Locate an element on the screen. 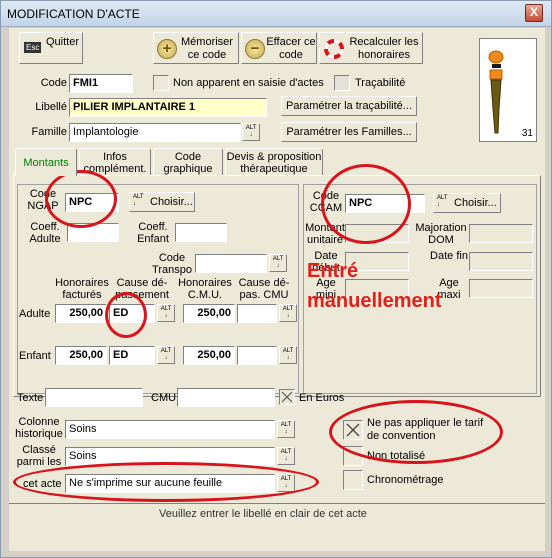 The width and height of the screenshot is (552, 558). quit-button: Esc Quitter is located at coordinates (51, 48).